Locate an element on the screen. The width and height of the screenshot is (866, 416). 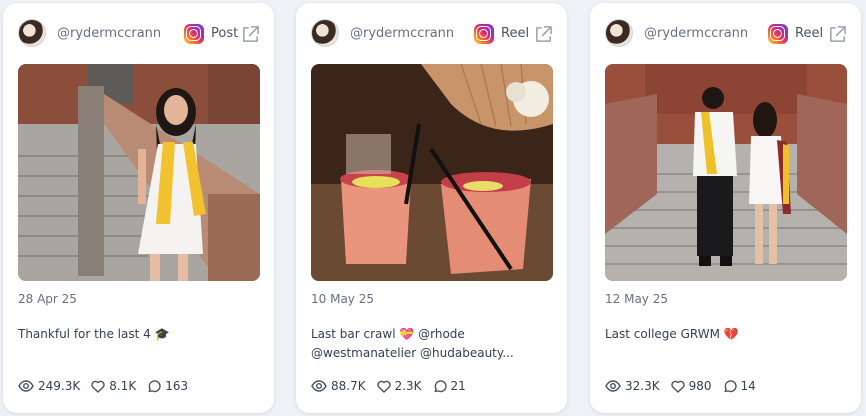
likes-count: 8.1K is located at coordinates (123, 386).